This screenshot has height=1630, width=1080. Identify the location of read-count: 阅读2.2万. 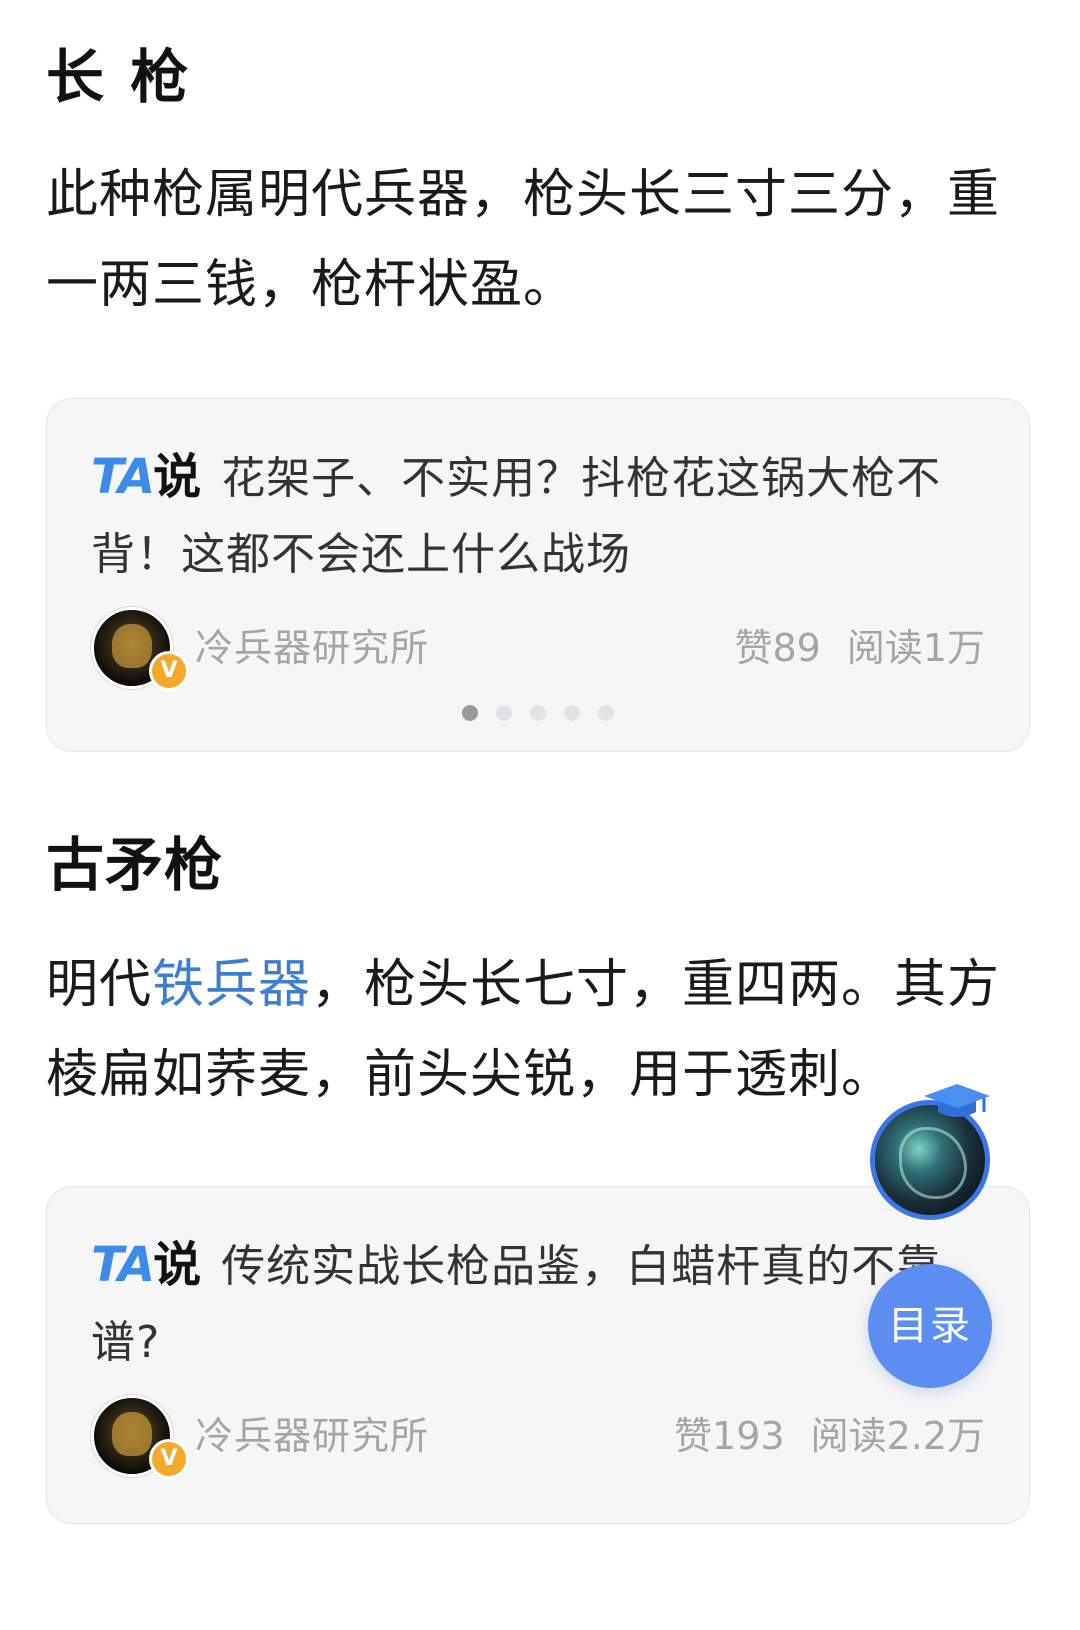
(897, 1436).